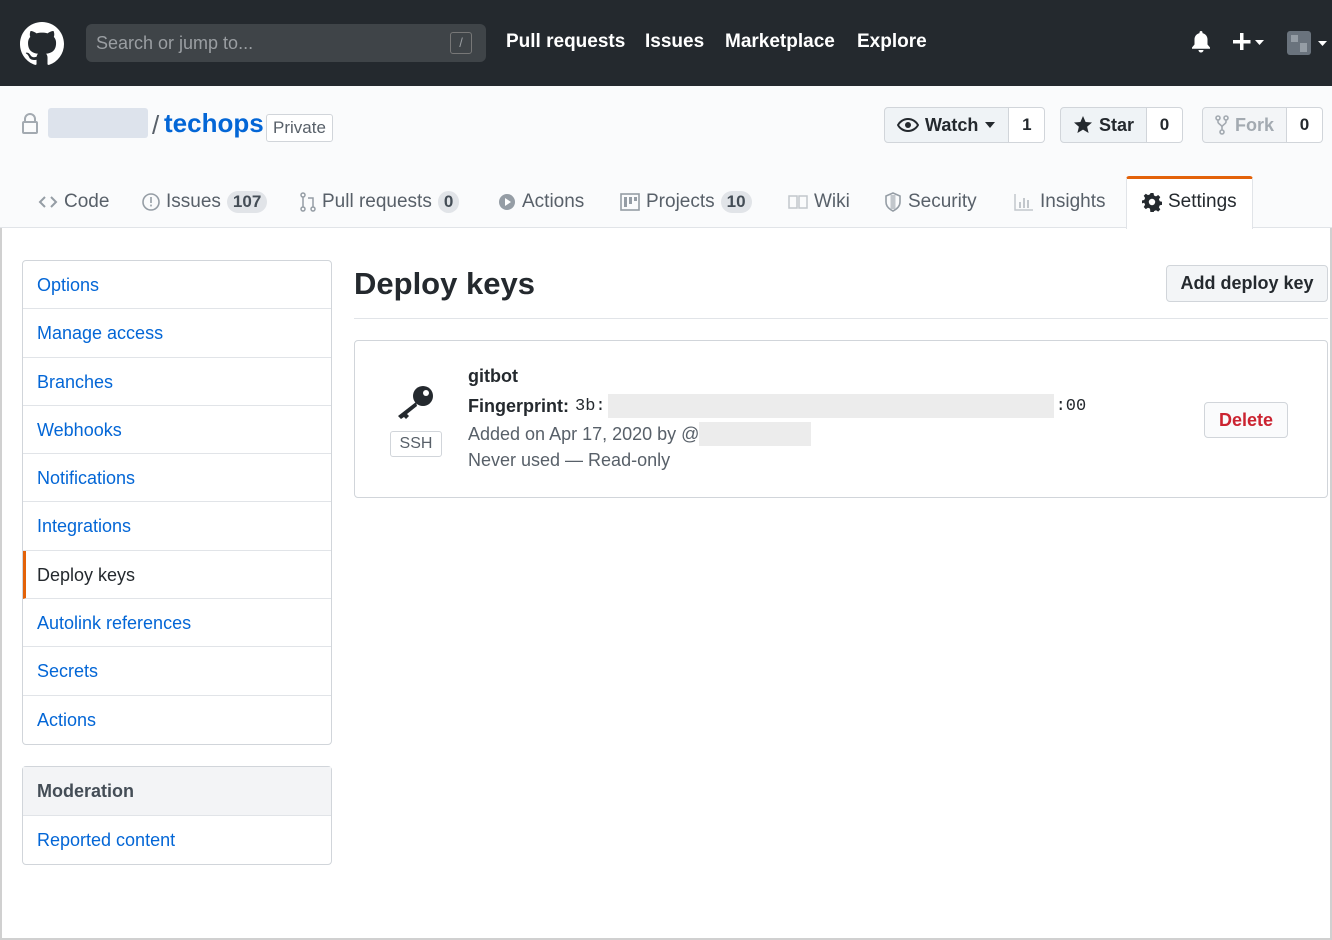 This screenshot has width=1332, height=940. What do you see at coordinates (518, 405) in the screenshot?
I see `fingerprint-label: Fingerprint:` at bounding box center [518, 405].